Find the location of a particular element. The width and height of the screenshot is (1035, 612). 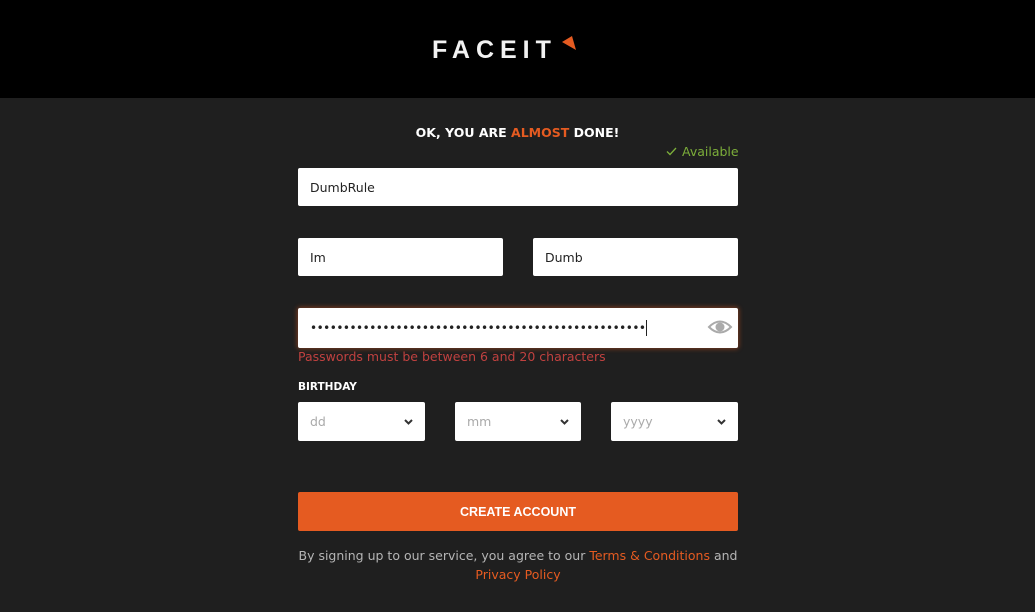

show-password-eye-icon is located at coordinates (720, 327).